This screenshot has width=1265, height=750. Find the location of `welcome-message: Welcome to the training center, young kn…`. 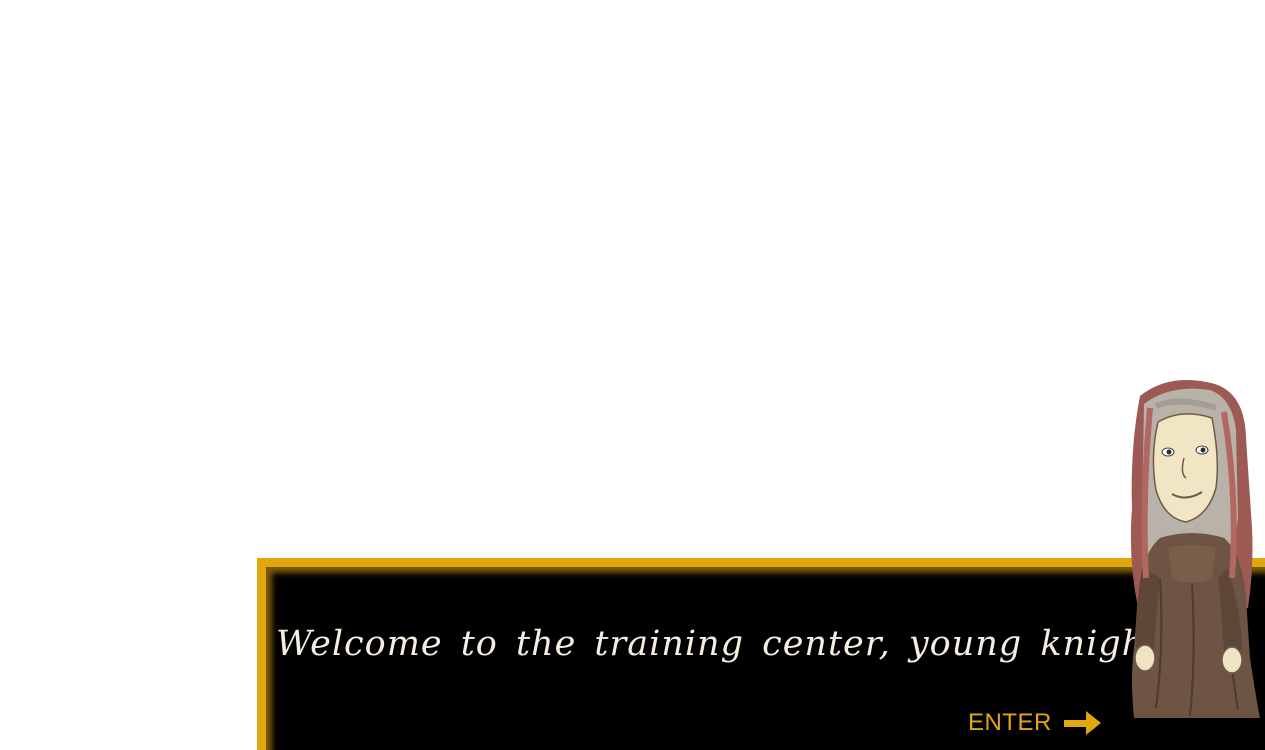

welcome-message: Welcome to the training center, young kn… is located at coordinates (724, 644).